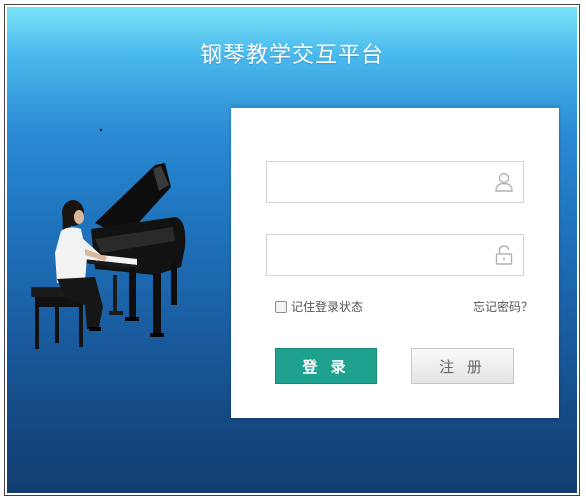  I want to click on remember-label: 记住登录状态, so click(327, 307).